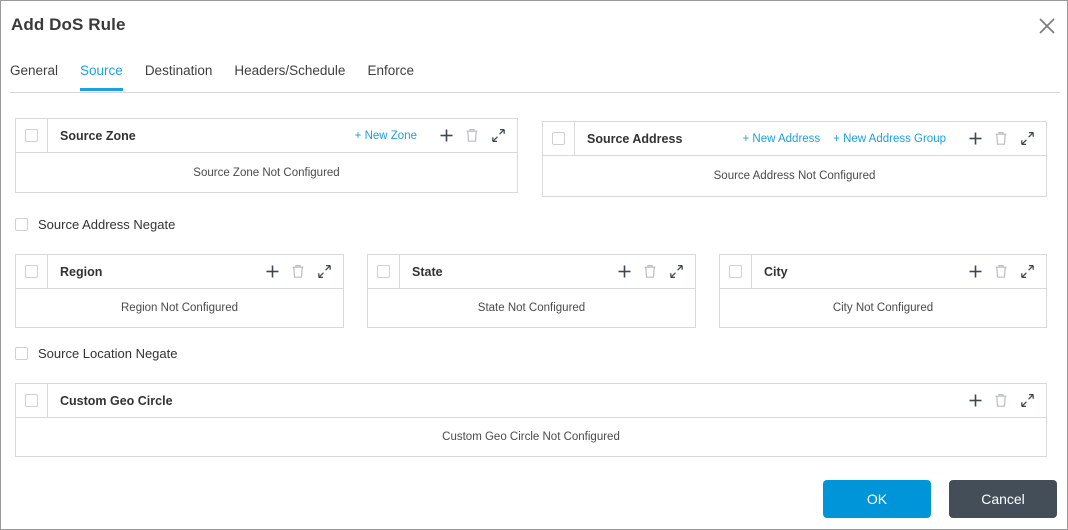  Describe the element at coordinates (98, 135) in the screenshot. I see `source-zone-title: Source Zone` at that location.